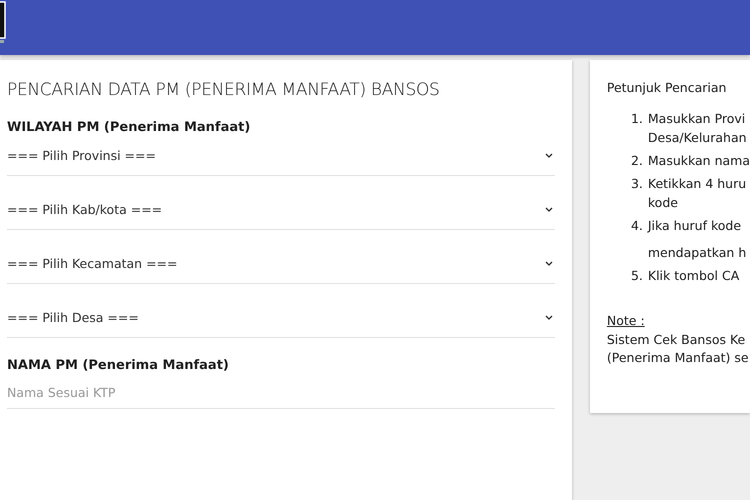 This screenshot has height=500, width=750. I want to click on region-select: === Pilih Kab/kota ===, so click(281, 209).